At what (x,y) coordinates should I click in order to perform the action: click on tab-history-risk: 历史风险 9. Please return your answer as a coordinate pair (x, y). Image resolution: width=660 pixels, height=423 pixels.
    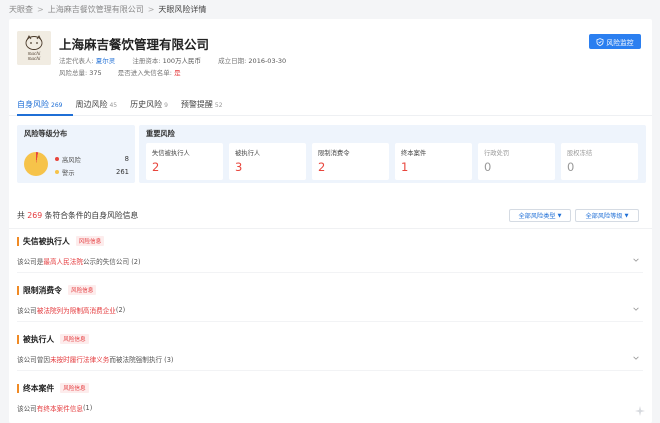
    Looking at the image, I should click on (149, 106).